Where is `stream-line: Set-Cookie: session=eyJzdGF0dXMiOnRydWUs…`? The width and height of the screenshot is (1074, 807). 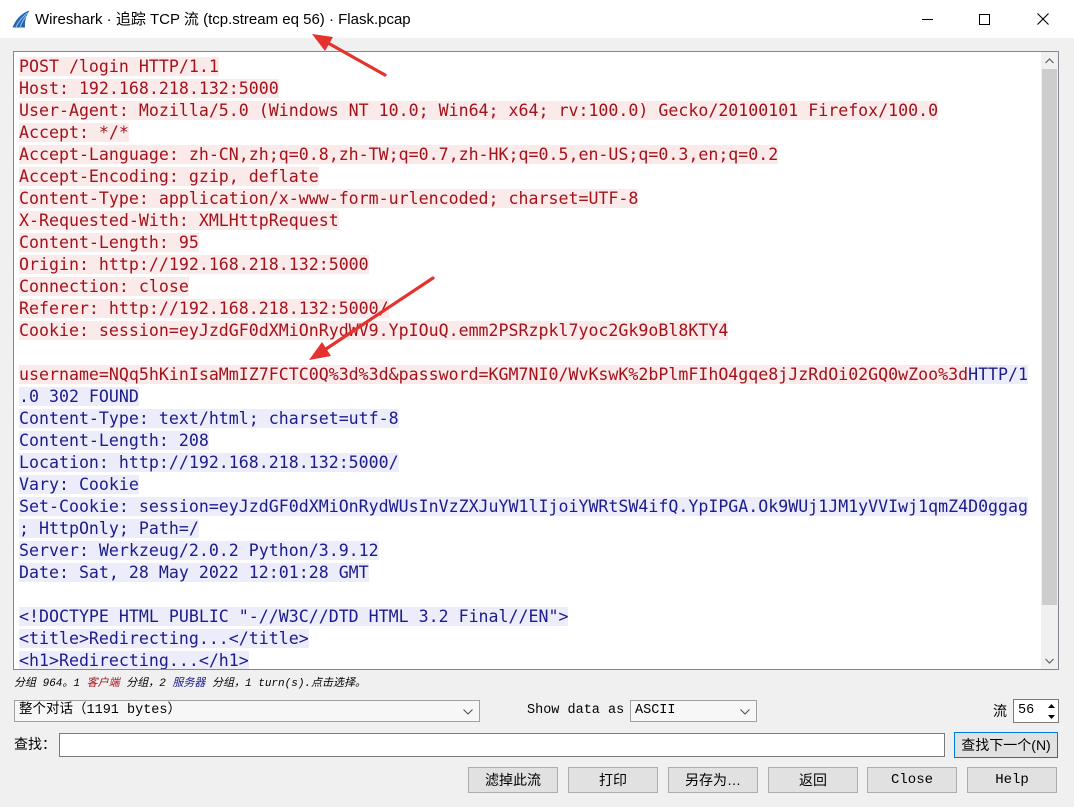 stream-line: Set-Cookie: session=eyJzdGF0dXMiOnRydWUs… is located at coordinates (529, 507).